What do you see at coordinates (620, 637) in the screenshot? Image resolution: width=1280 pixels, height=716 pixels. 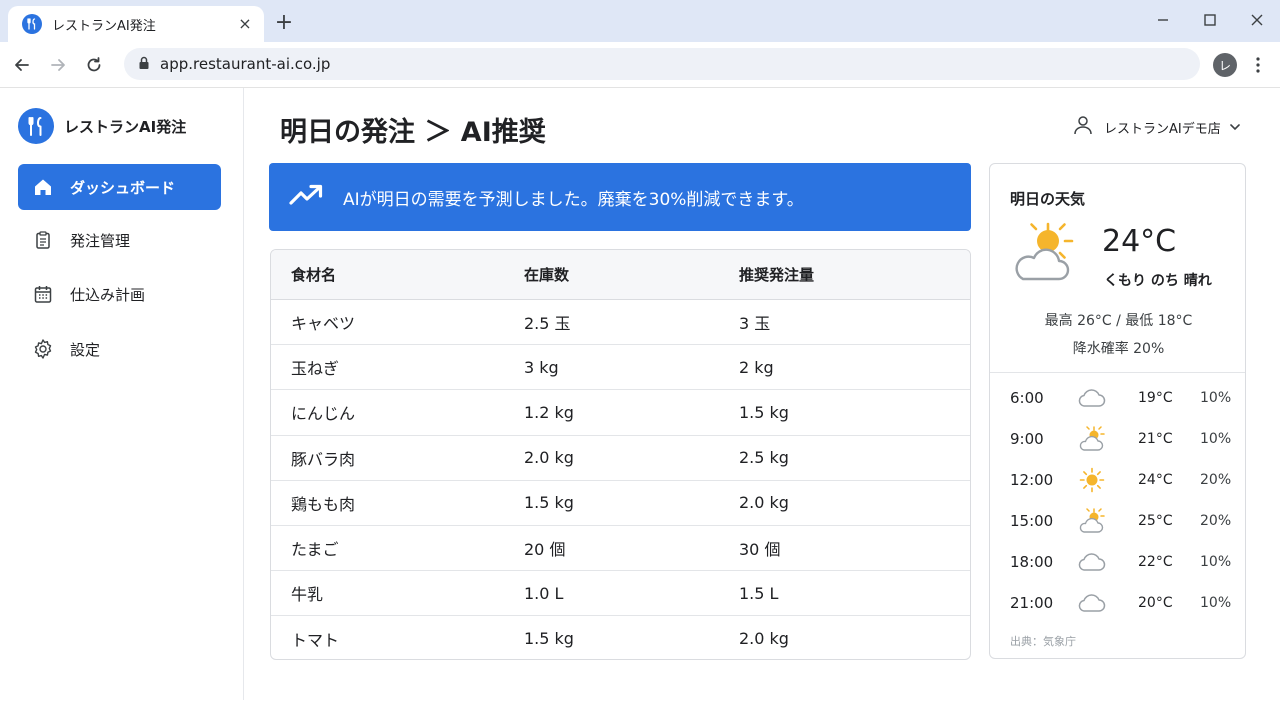 I see `table-row: トマト 1.5 kg 2.0 kg` at bounding box center [620, 637].